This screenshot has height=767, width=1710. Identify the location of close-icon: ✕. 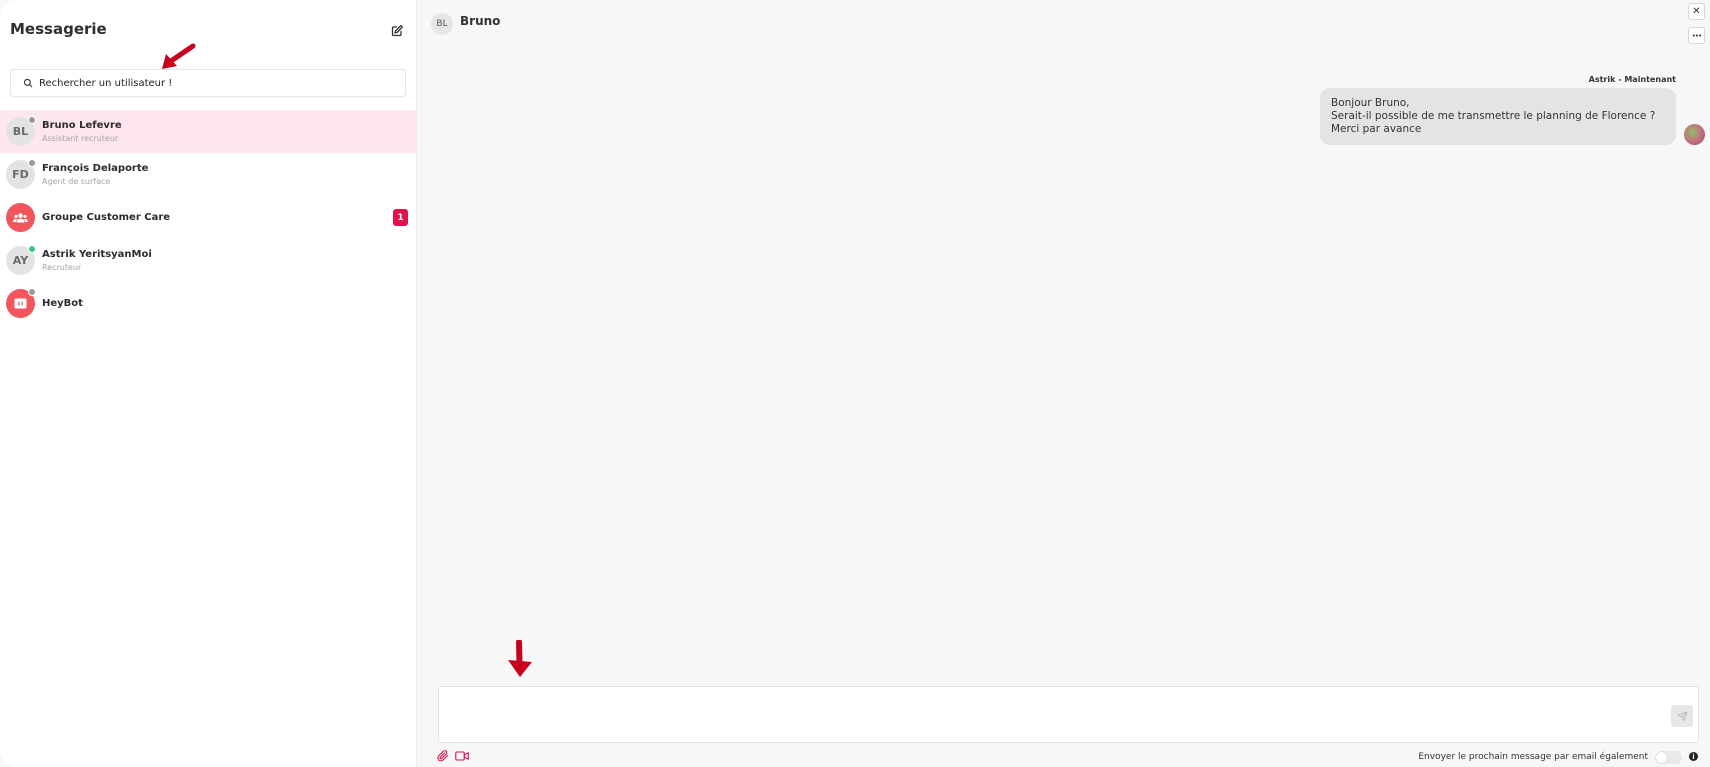
(1696, 11).